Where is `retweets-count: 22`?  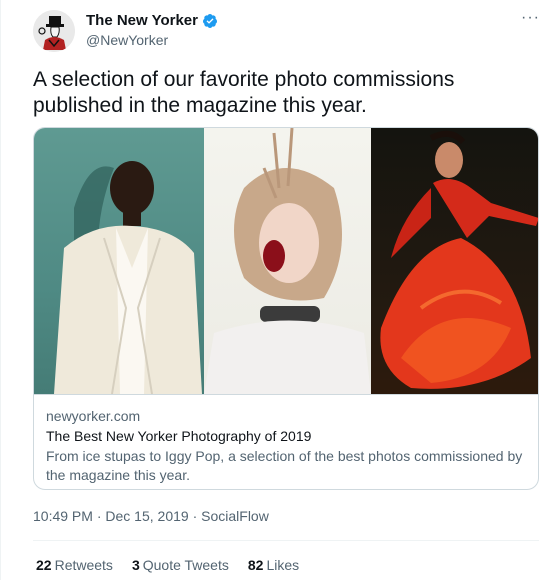
retweets-count: 22 is located at coordinates (44, 565).